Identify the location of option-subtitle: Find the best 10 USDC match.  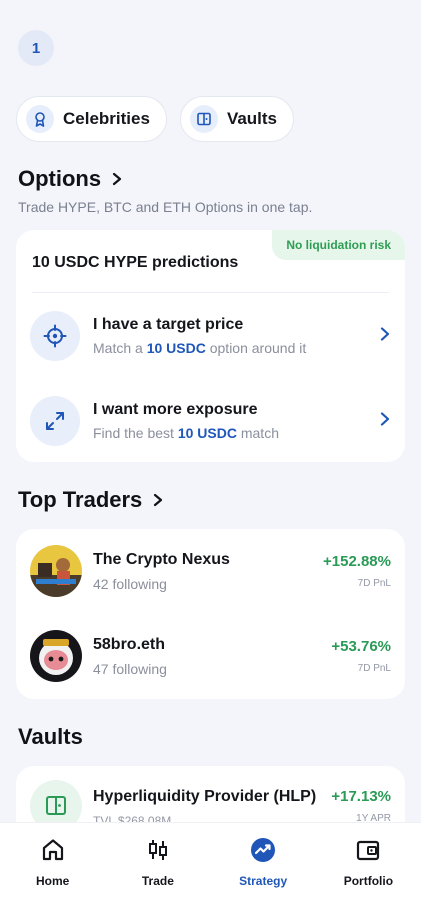
(186, 433).